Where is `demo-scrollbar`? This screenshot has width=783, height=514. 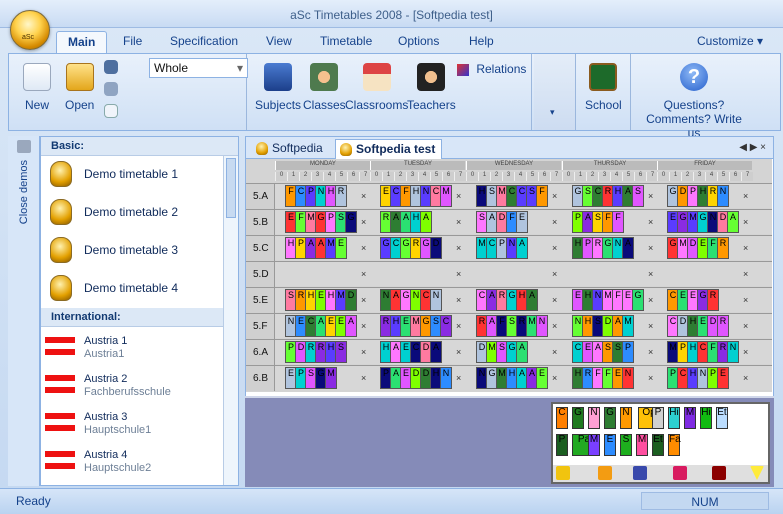 demo-scrollbar is located at coordinates (230, 320).